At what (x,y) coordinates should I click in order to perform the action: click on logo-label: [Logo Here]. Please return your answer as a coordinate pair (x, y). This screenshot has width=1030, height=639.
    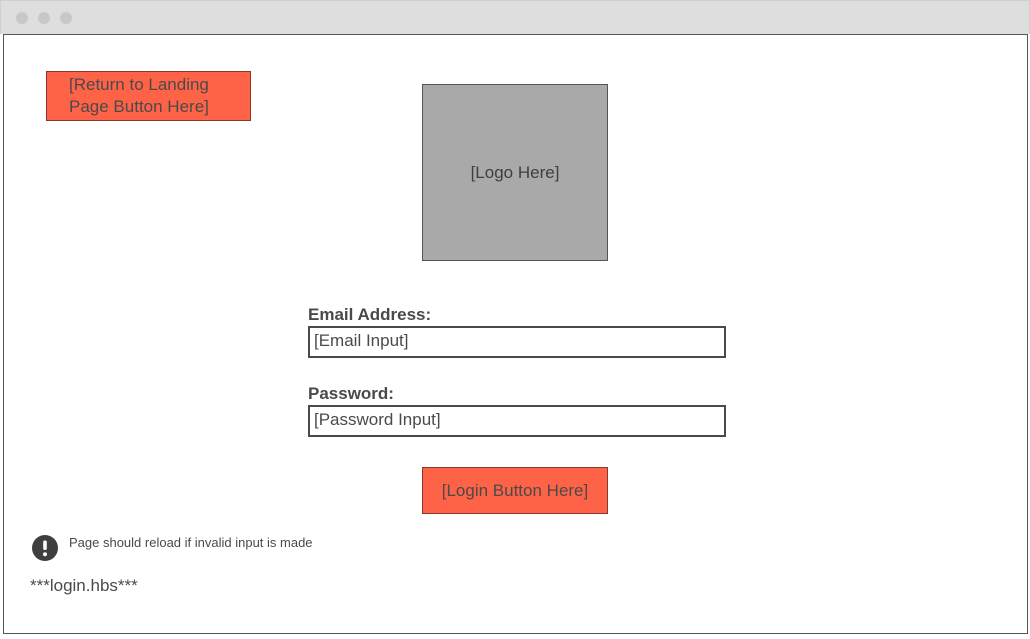
    Looking at the image, I should click on (515, 172).